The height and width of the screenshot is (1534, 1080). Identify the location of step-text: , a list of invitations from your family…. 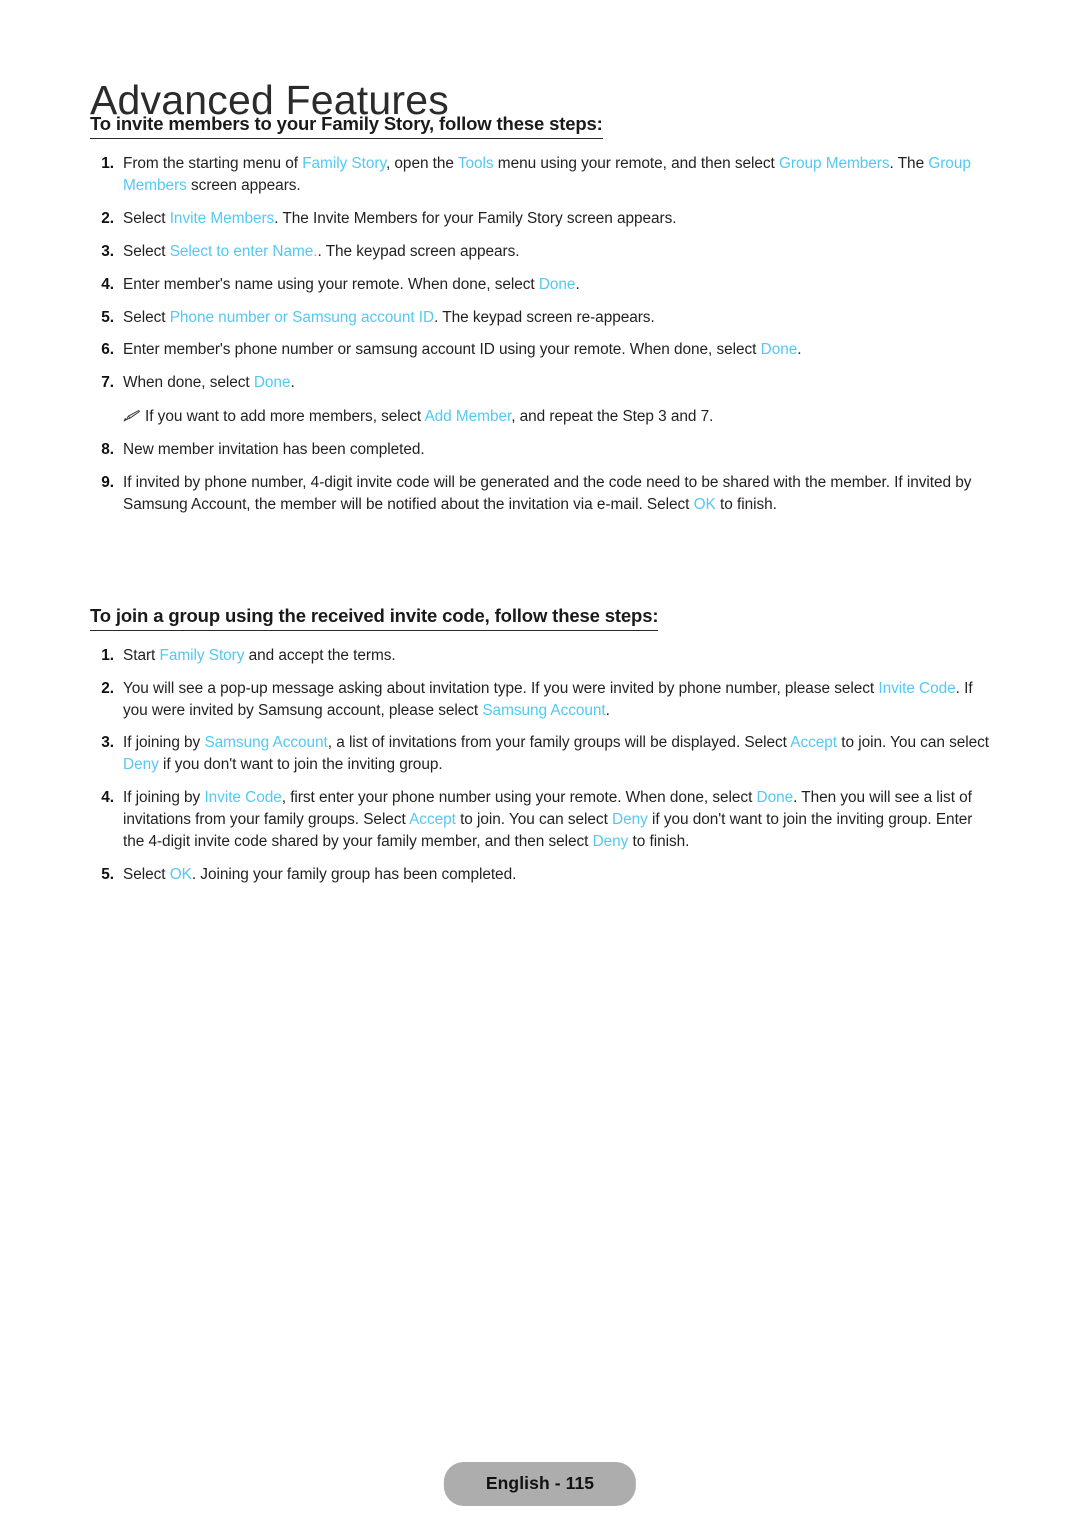
(559, 743).